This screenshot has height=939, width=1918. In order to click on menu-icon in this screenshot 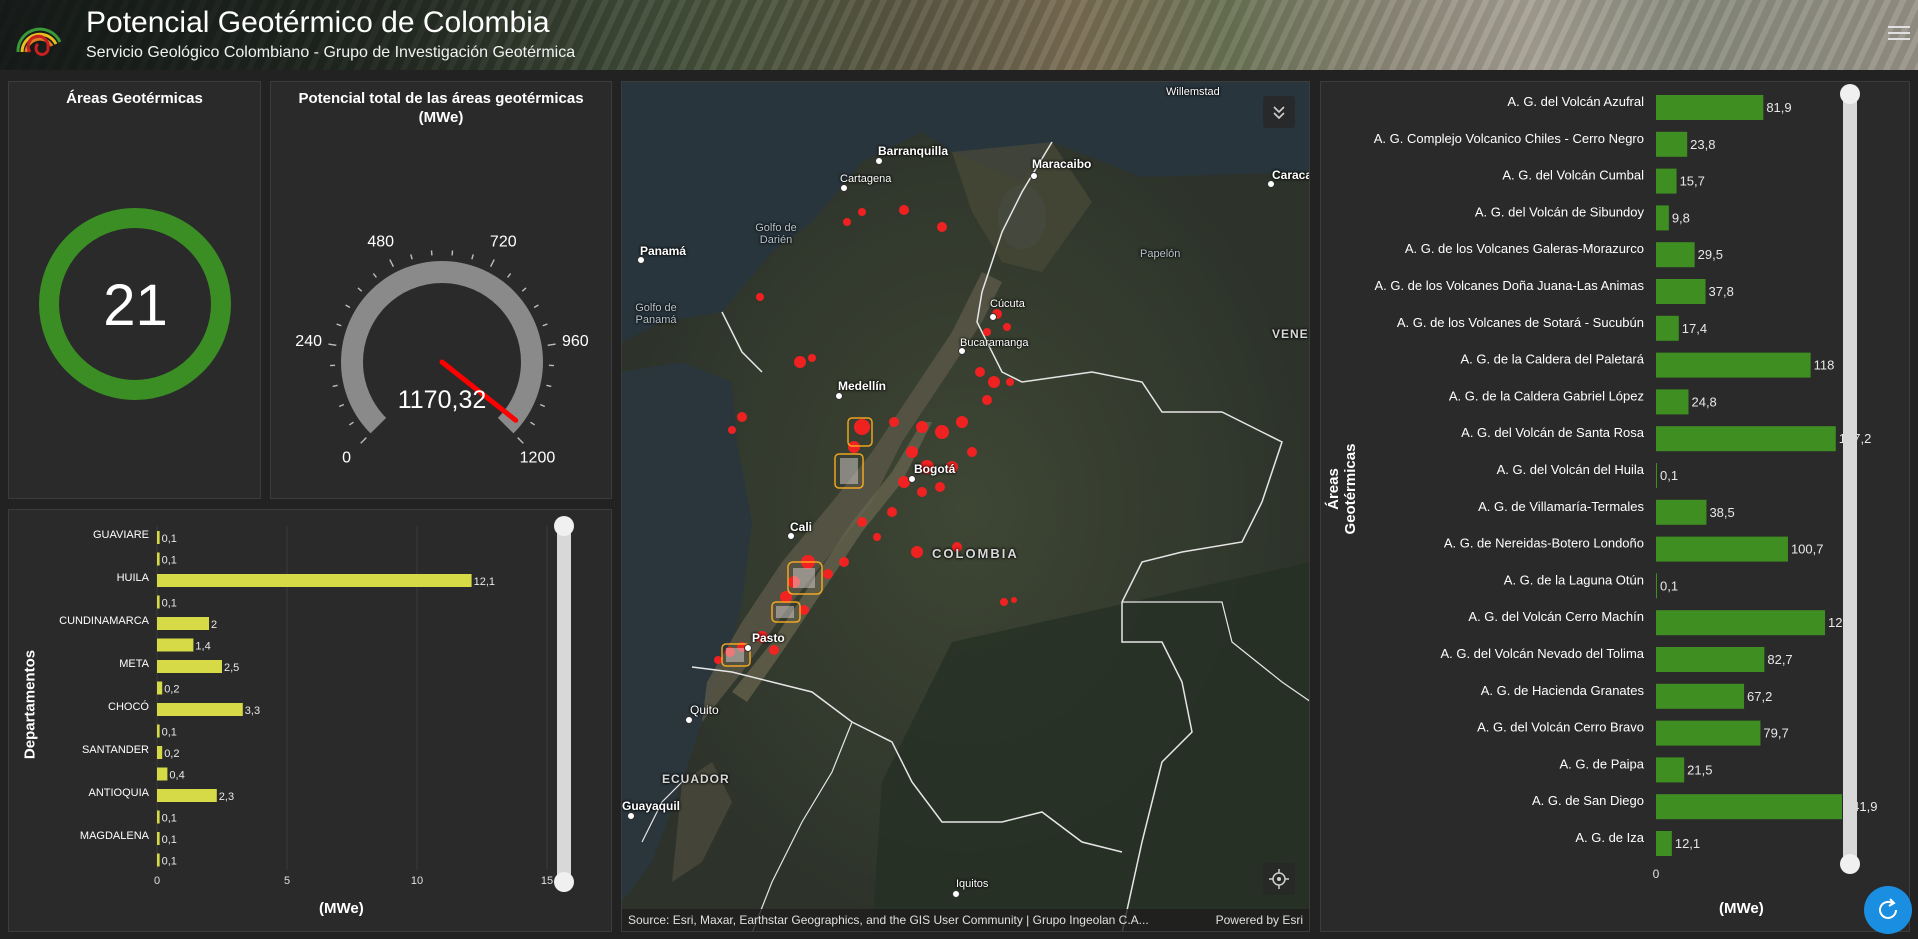, I will do `click(1899, 32)`.